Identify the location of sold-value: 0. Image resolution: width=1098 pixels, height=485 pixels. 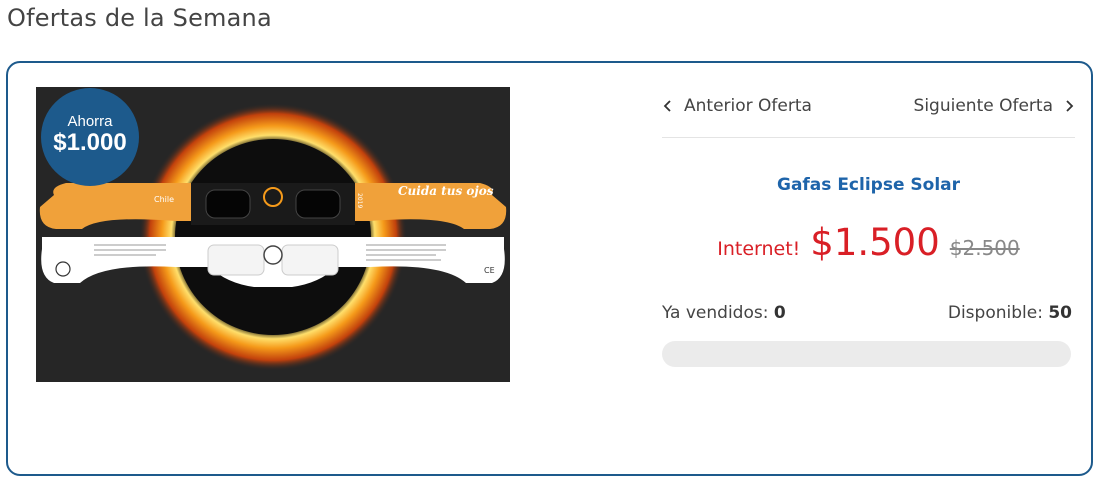
(779, 313).